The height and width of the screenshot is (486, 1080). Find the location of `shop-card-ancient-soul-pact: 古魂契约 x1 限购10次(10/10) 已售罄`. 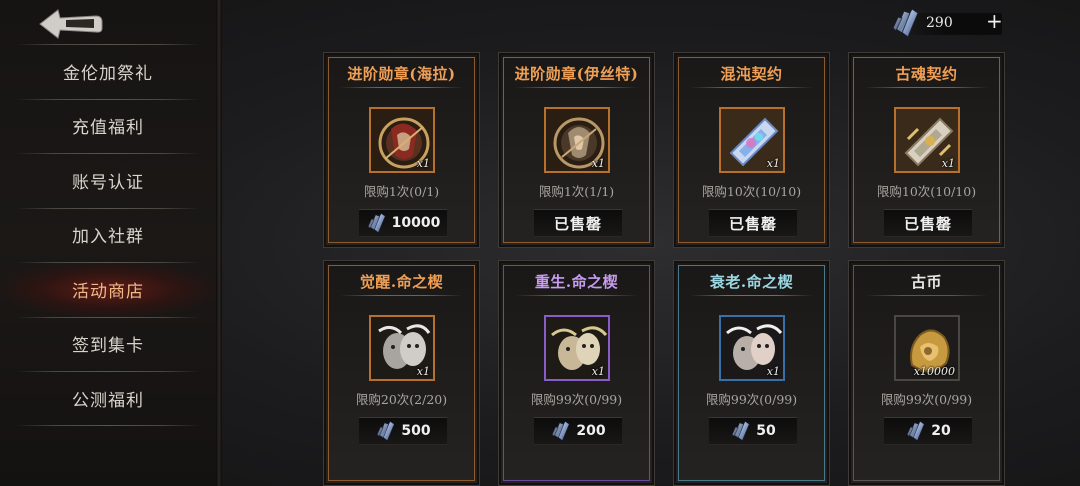

shop-card-ancient-soul-pact: 古魂契约 x1 限购10次(10/10) 已售罄 is located at coordinates (926, 150).